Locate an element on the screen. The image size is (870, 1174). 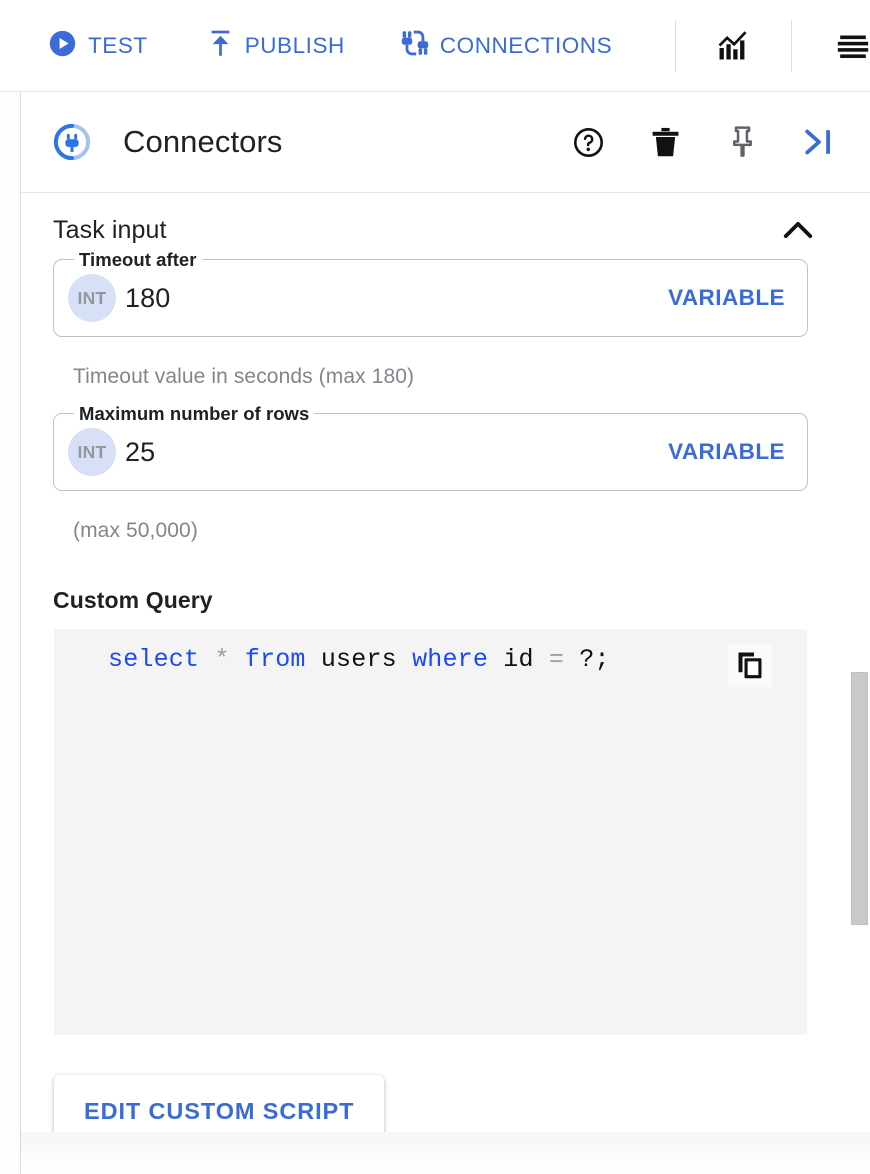
help-icon is located at coordinates (588, 142).